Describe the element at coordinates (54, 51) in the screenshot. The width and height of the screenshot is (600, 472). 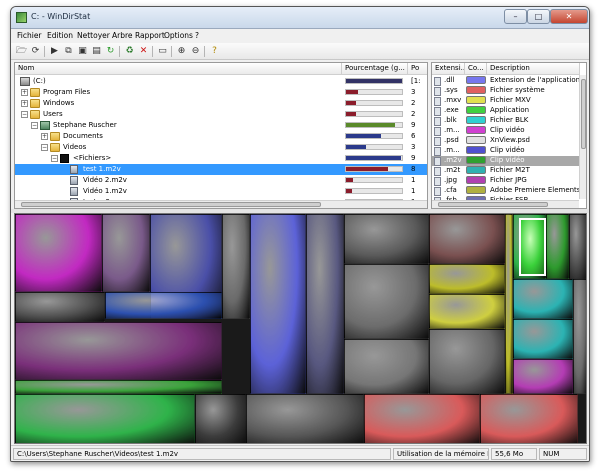
I see `play-icon: ▶` at that location.